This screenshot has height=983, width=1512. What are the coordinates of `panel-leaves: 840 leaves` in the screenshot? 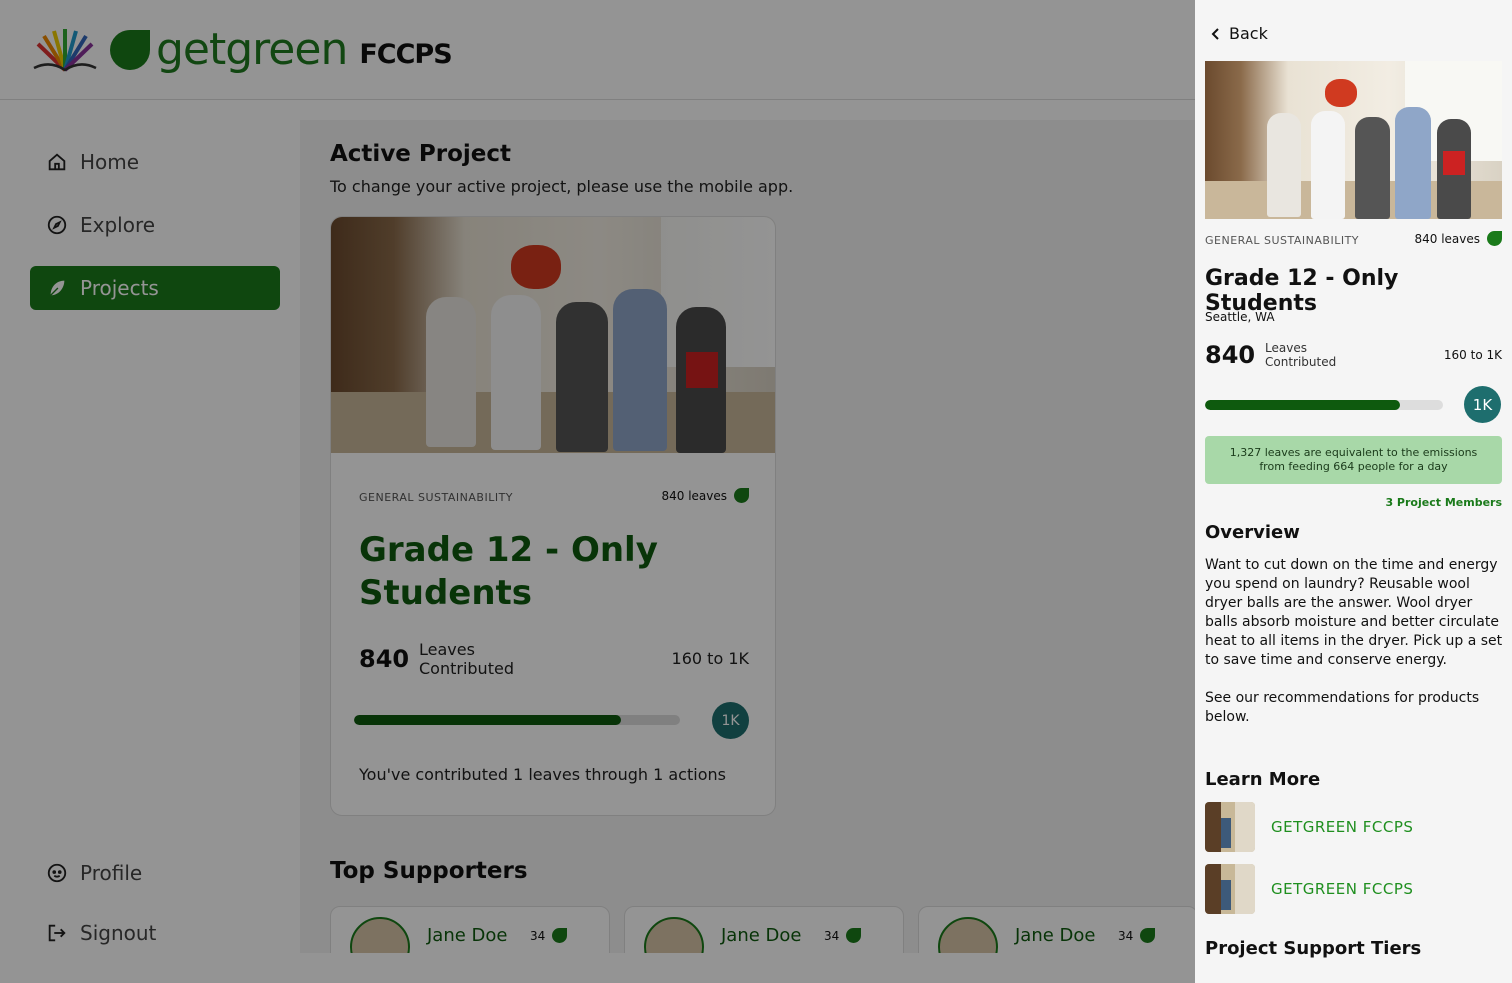 It's located at (1458, 238).